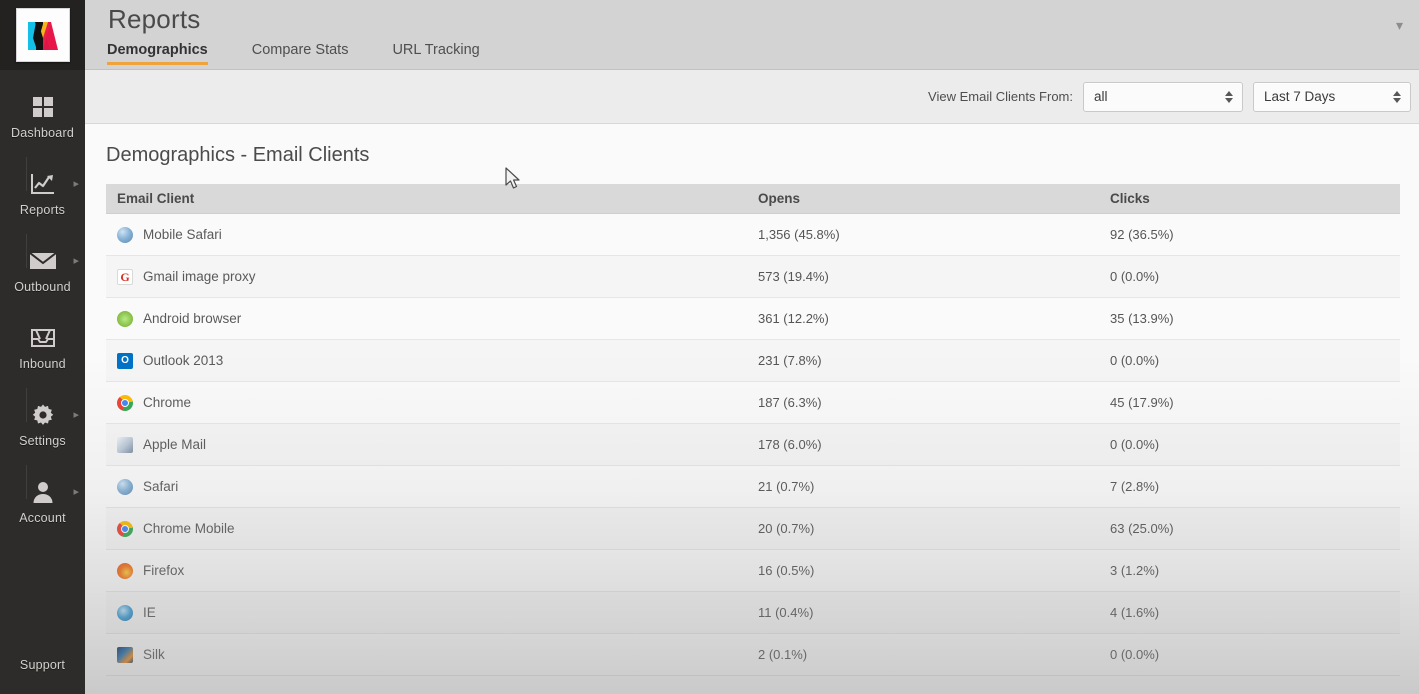  I want to click on gmail-icon: G, so click(125, 276).